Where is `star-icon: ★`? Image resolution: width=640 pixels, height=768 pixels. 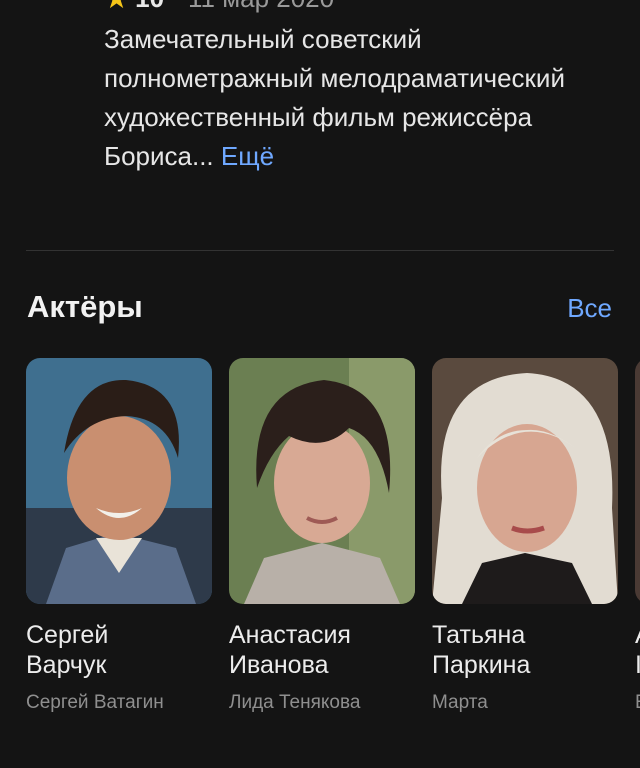 star-icon: ★ is located at coordinates (116, 7).